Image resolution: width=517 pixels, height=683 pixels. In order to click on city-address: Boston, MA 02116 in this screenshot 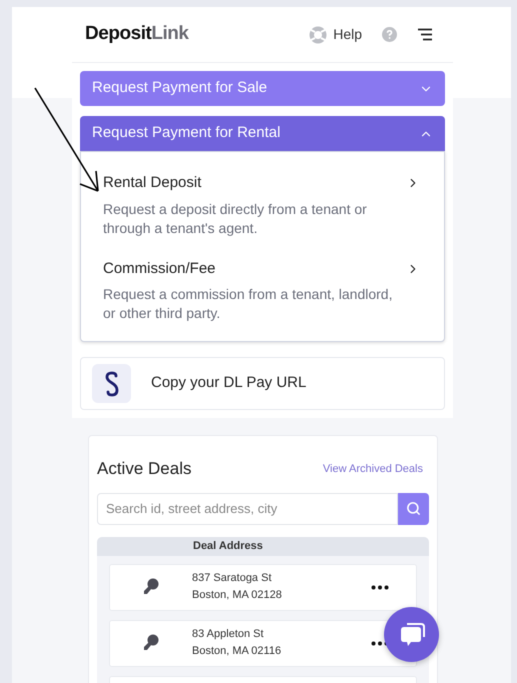, I will do `click(237, 651)`.